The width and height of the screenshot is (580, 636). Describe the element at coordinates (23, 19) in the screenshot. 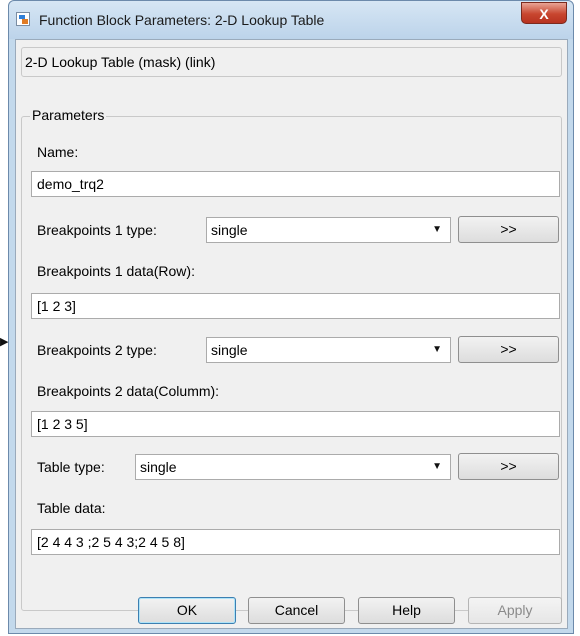

I see `simulink-icon` at that location.